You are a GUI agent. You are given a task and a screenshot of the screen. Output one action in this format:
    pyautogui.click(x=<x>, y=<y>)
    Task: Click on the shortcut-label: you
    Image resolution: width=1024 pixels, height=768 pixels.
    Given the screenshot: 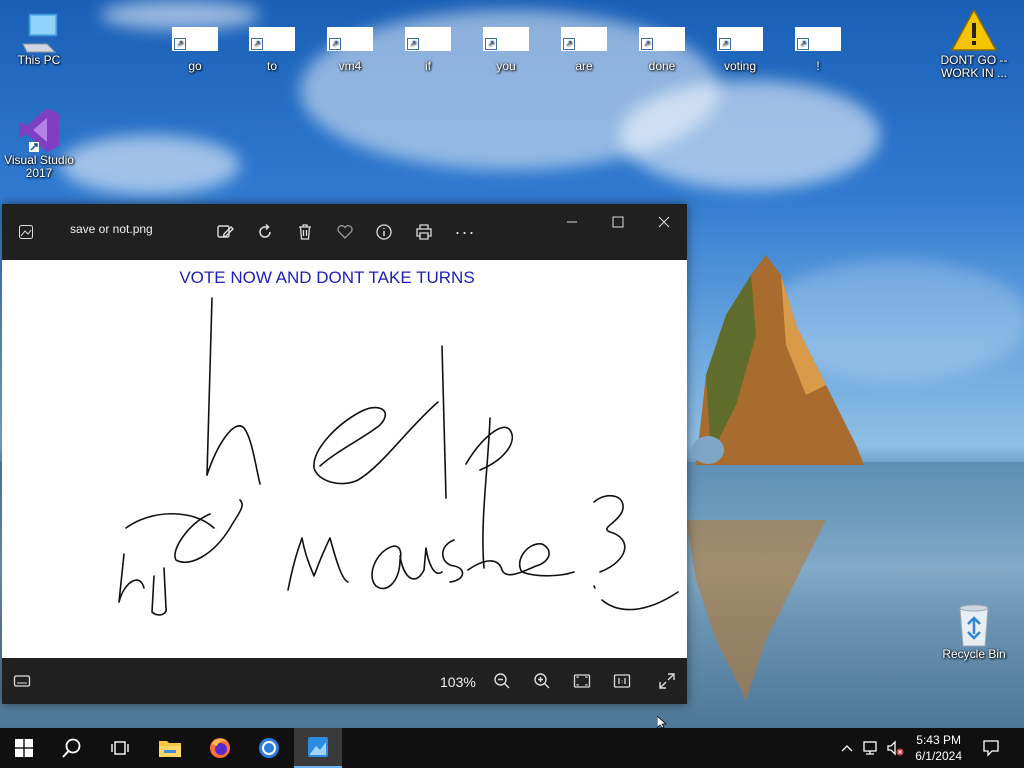 What is the action you would take?
    pyautogui.click(x=506, y=66)
    